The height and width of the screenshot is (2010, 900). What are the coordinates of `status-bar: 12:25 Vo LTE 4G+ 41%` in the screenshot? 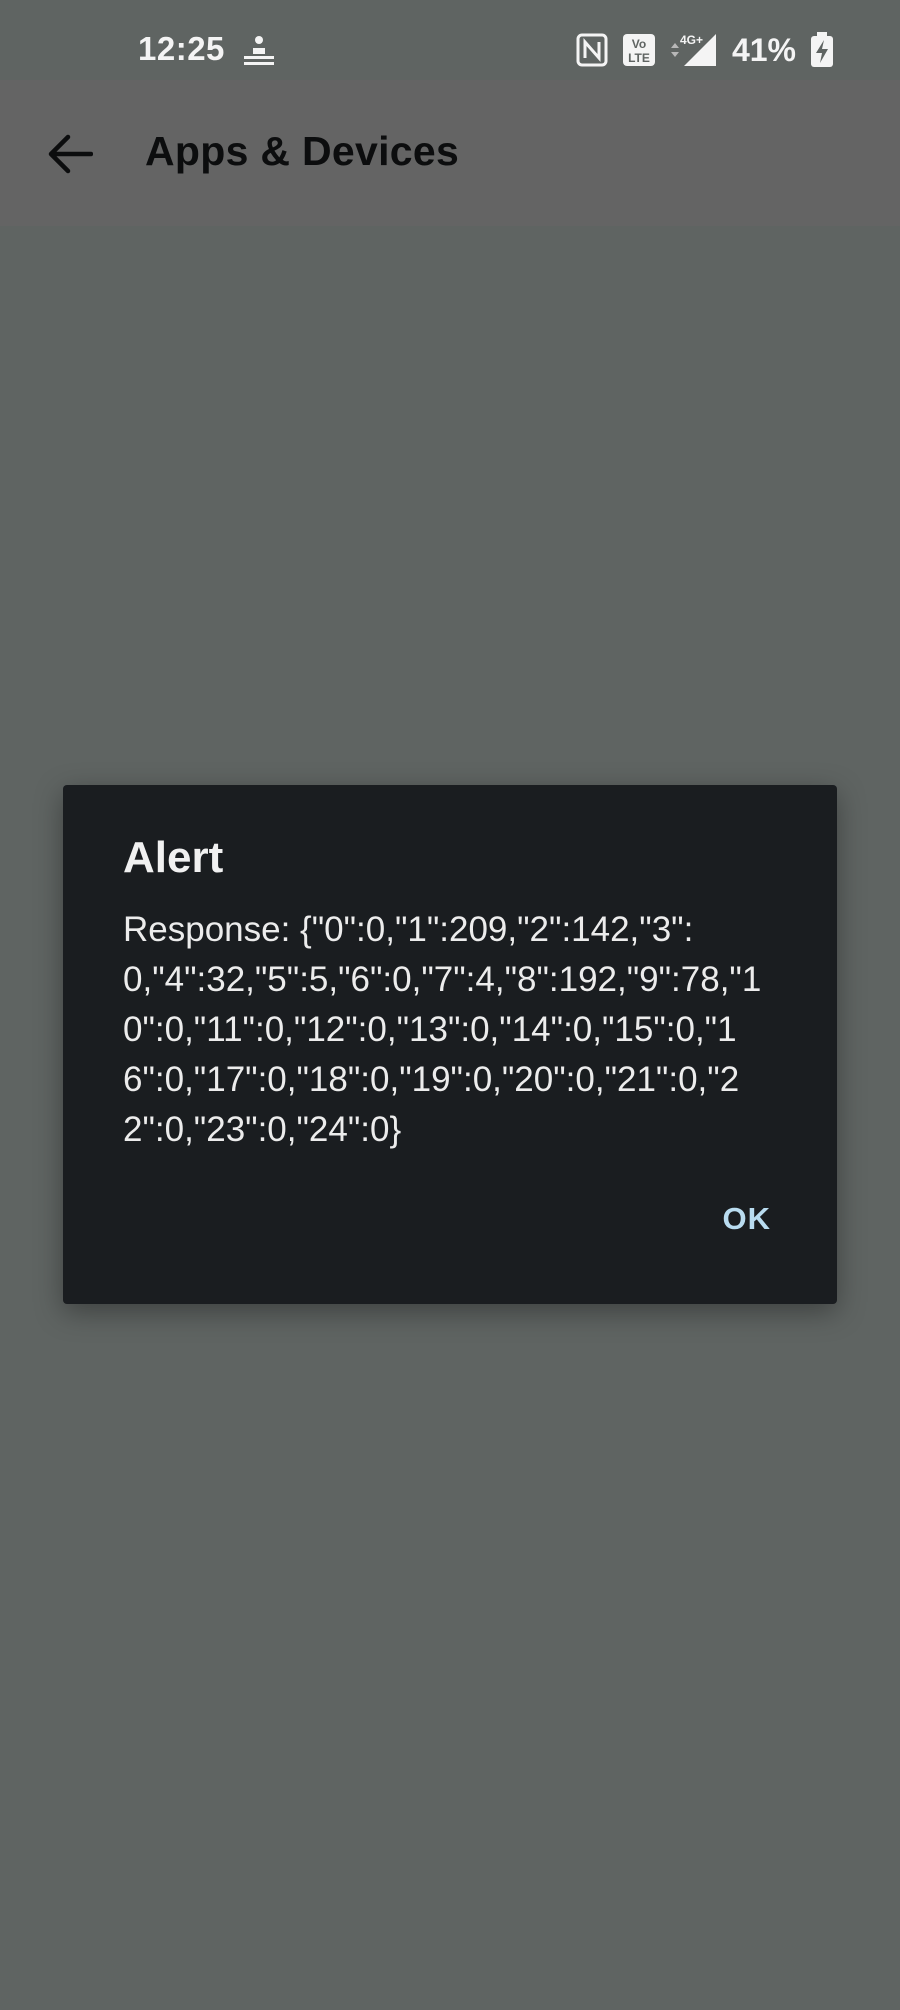 It's located at (450, 40).